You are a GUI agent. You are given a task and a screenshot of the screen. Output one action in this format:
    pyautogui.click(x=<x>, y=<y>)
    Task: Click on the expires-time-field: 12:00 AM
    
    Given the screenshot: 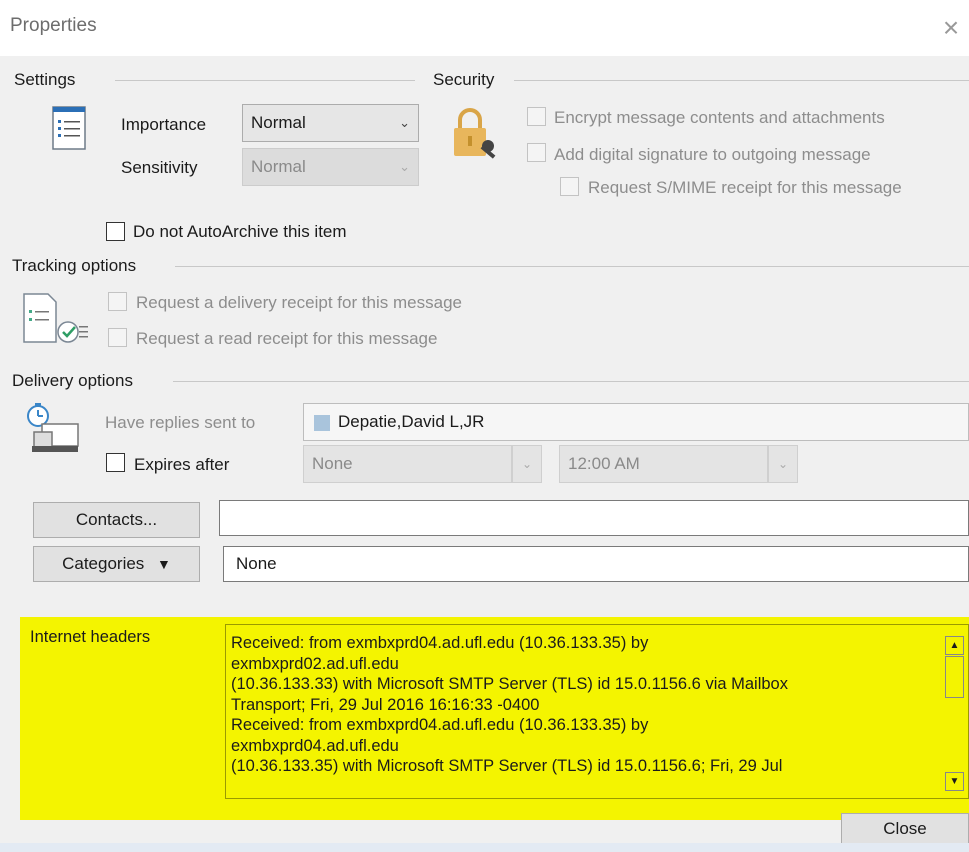 What is the action you would take?
    pyautogui.click(x=663, y=464)
    